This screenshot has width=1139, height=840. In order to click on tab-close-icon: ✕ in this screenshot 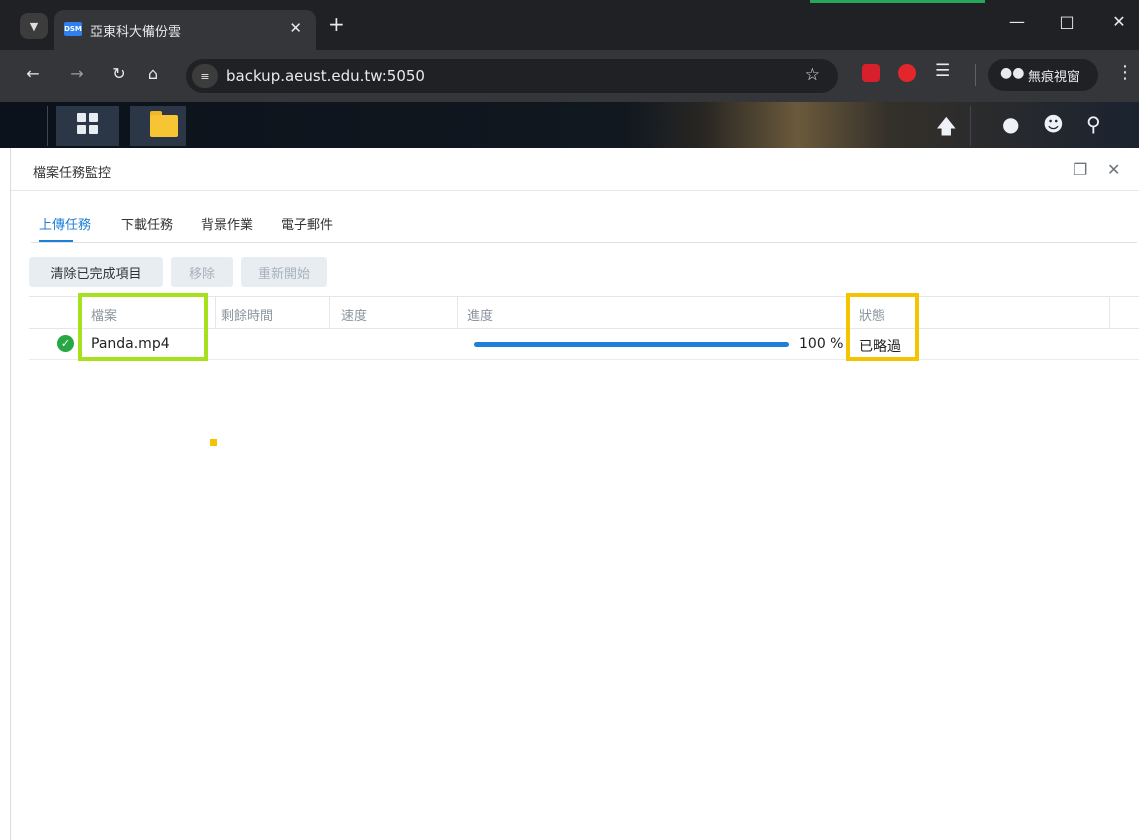, I will do `click(295, 28)`.